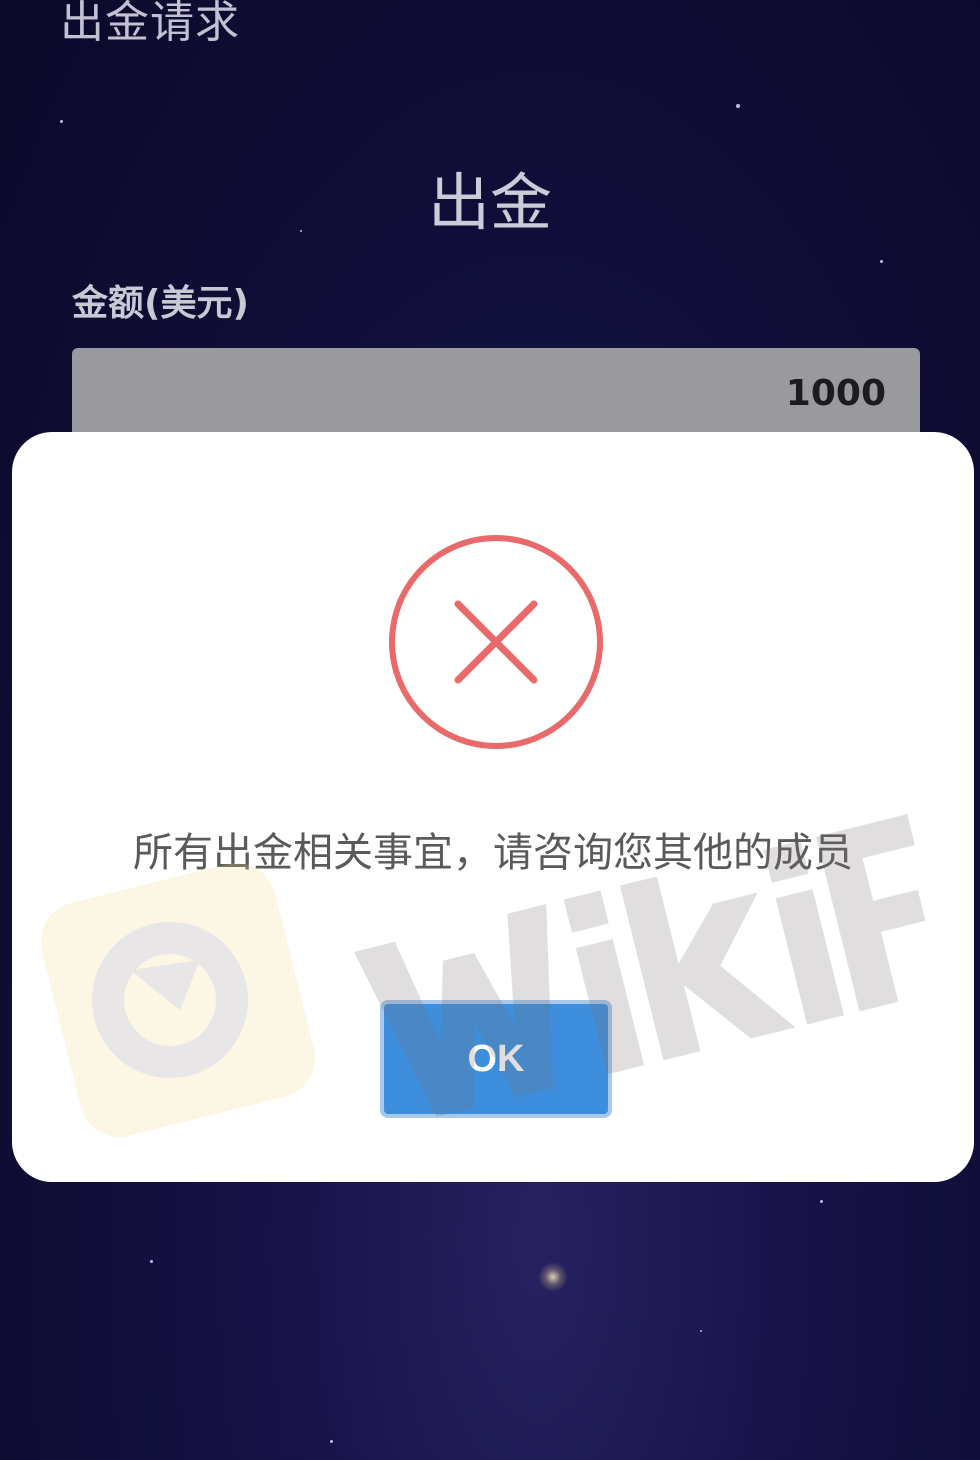  Describe the element at coordinates (496, 642) in the screenshot. I see `error-x-circle-icon` at that location.